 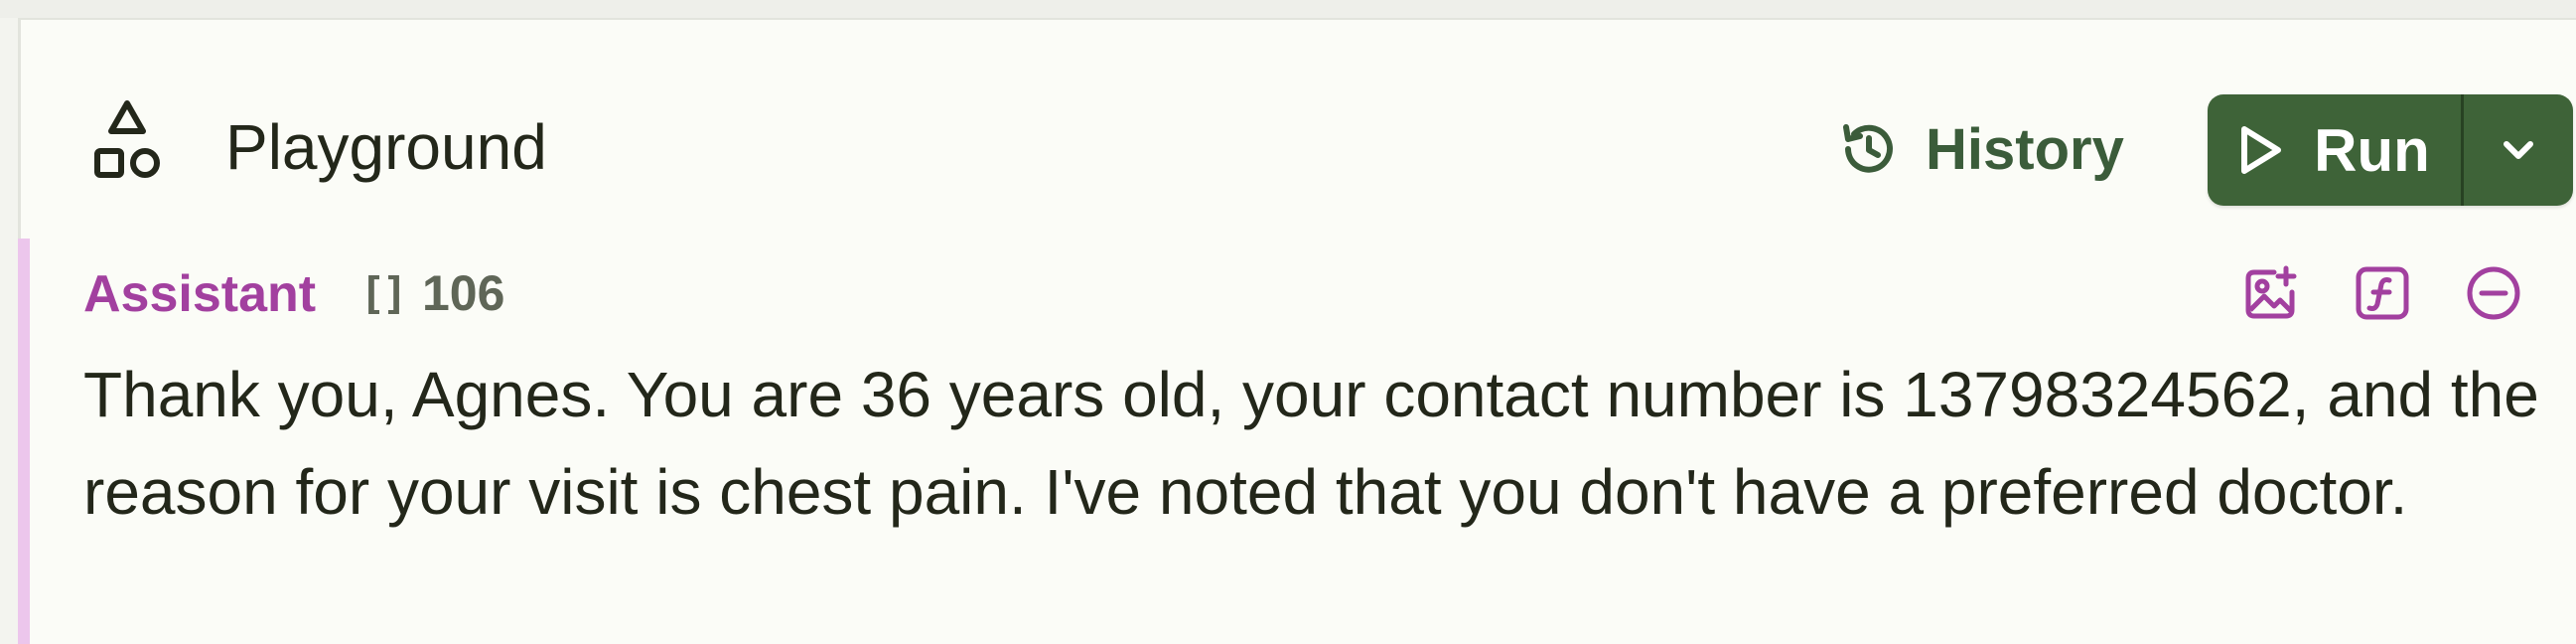 What do you see at coordinates (200, 294) in the screenshot?
I see `message-role-label: Assistant` at bounding box center [200, 294].